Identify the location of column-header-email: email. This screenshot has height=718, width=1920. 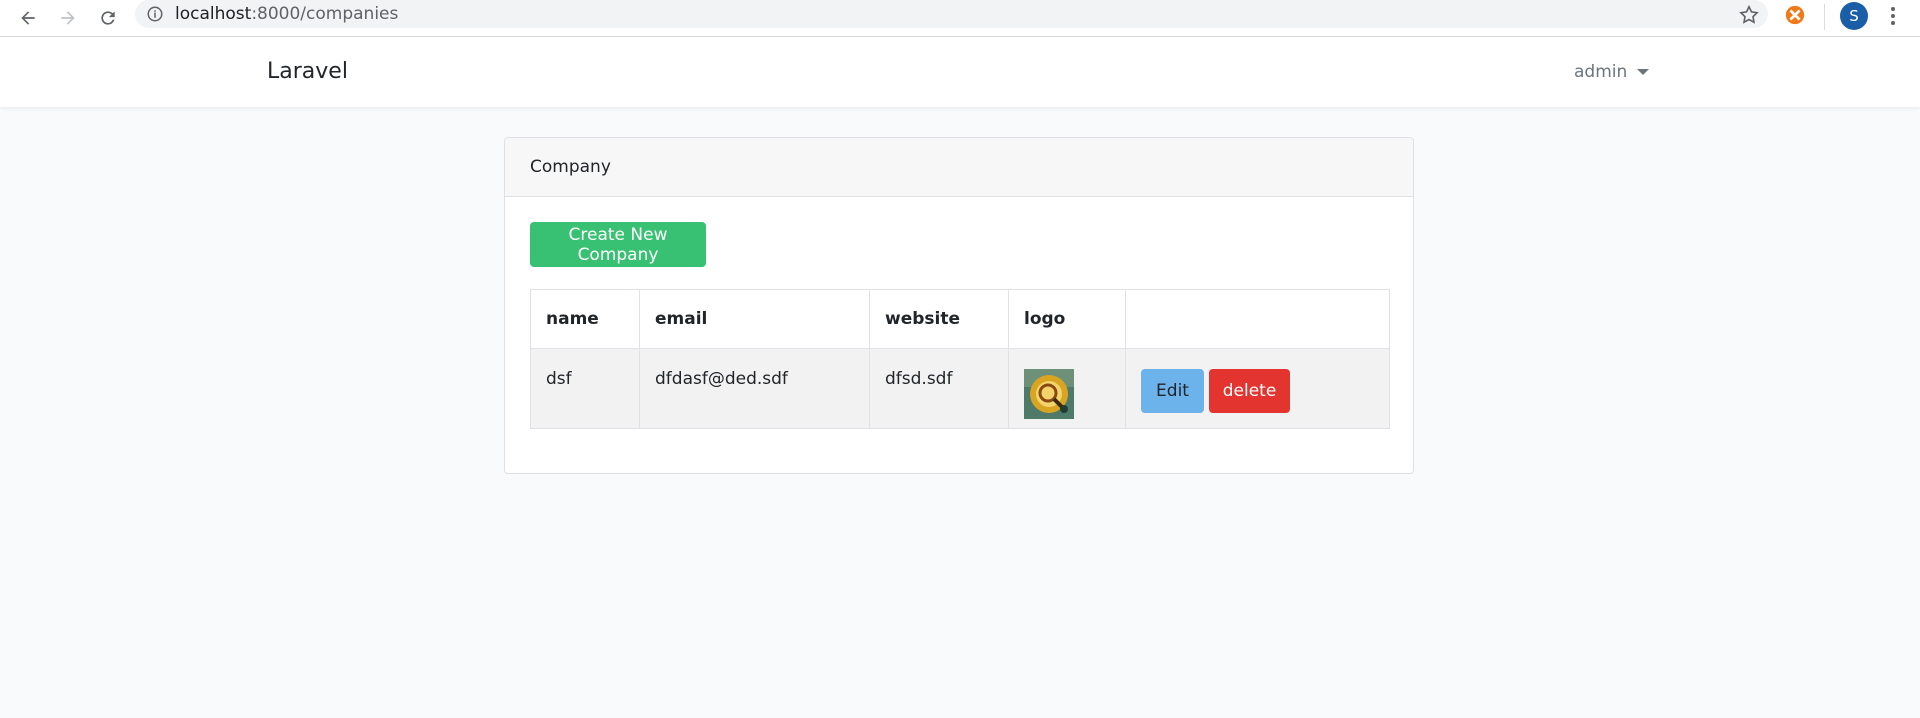
(754, 319).